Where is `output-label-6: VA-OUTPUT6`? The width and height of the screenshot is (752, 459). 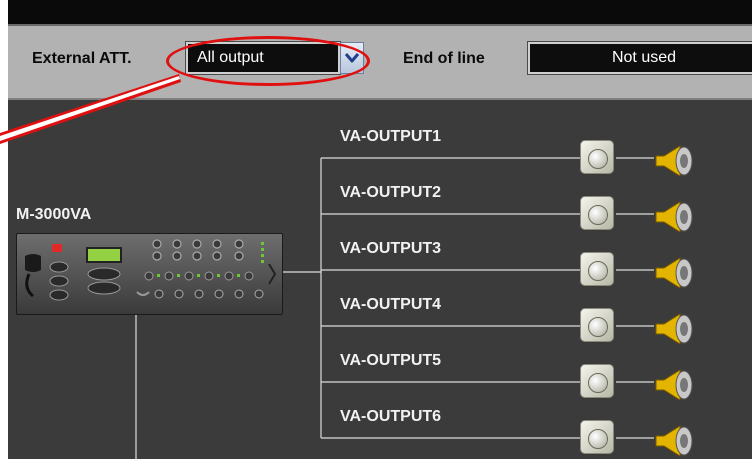
output-label-6: VA-OUTPUT6 is located at coordinates (391, 416).